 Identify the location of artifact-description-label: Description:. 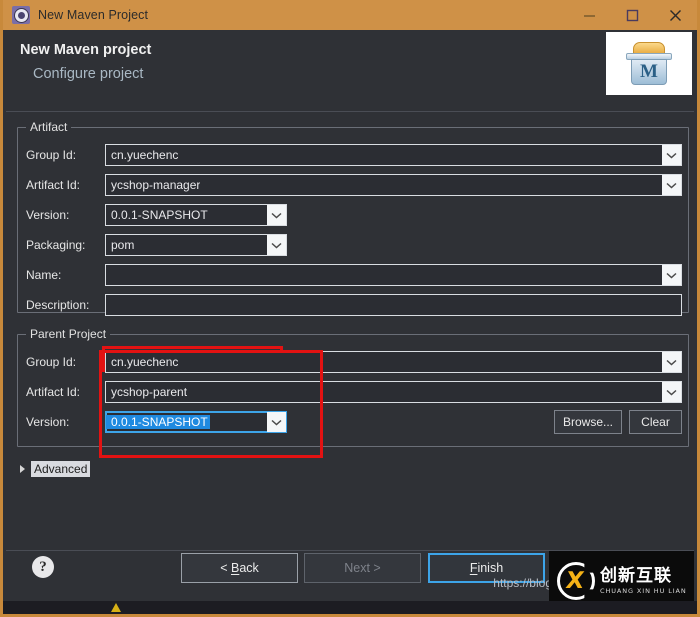
(58, 305).